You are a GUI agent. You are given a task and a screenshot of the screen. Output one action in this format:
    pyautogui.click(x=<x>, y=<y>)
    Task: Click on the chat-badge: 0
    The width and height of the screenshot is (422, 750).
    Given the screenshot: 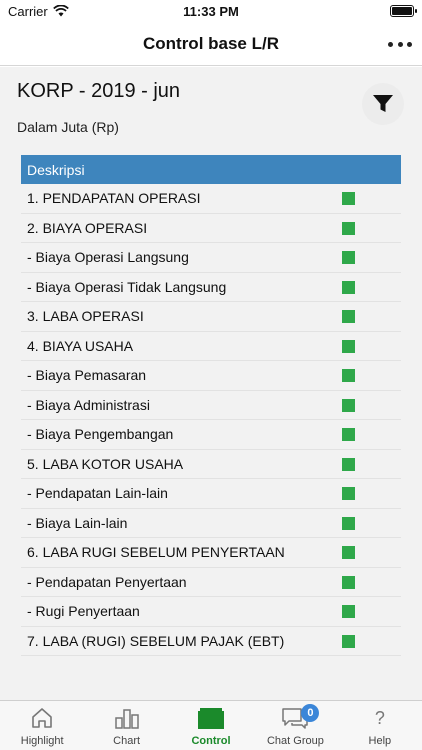 What is the action you would take?
    pyautogui.click(x=310, y=713)
    